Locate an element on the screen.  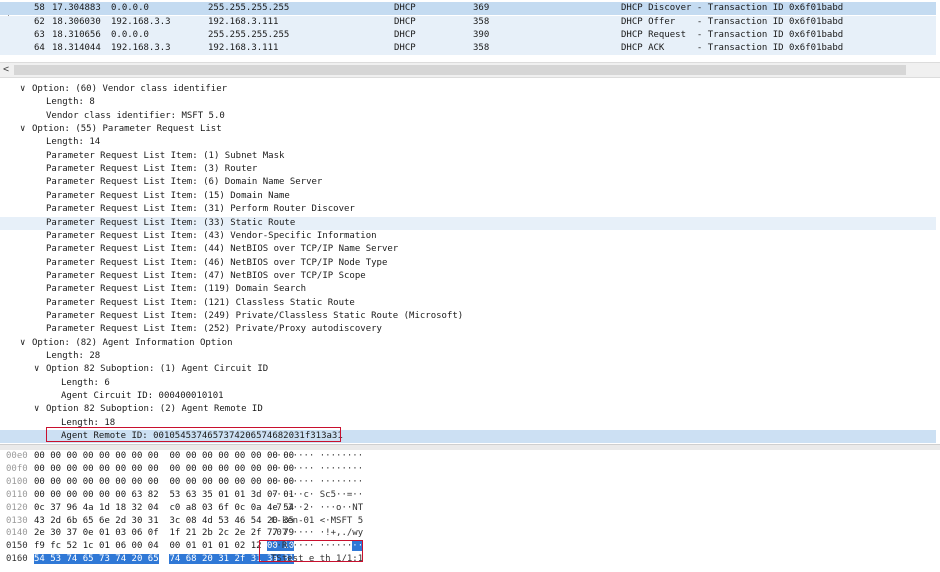
hex-ascii: .07····· ·!+,./wy is located at coordinates (317, 533).